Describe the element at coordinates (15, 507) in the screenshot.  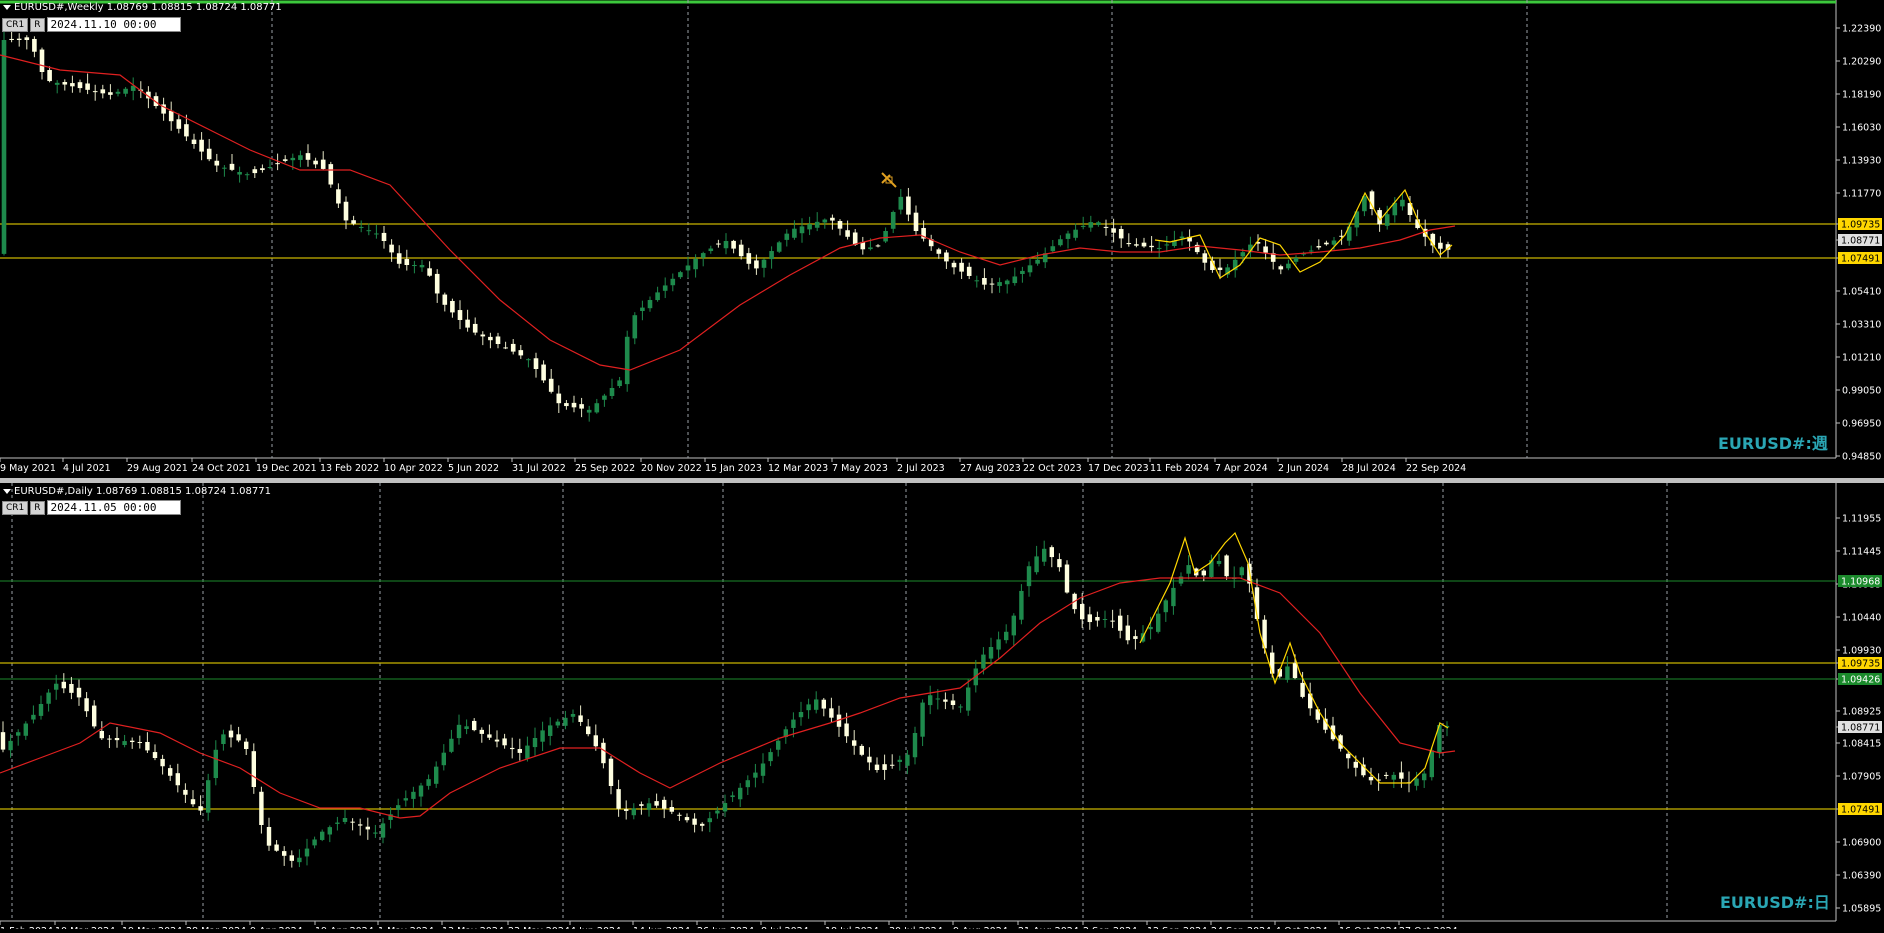
I see `daily-cr-button: CR1` at that location.